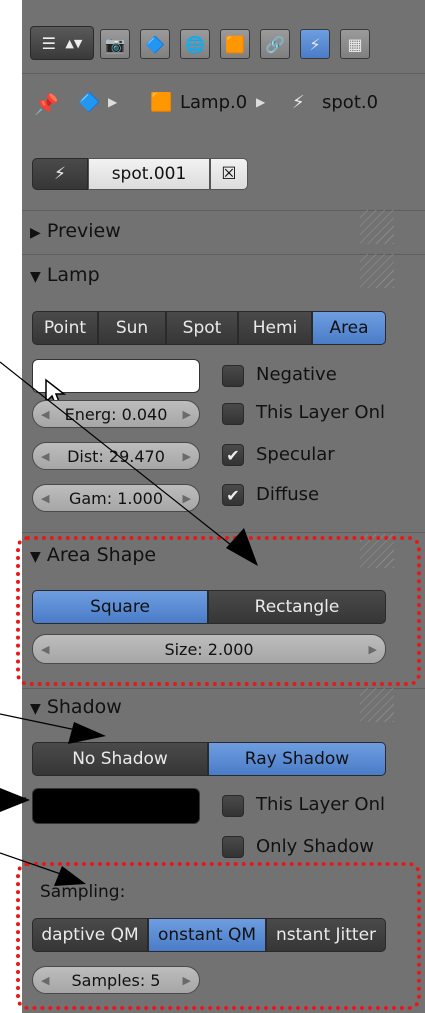 The height and width of the screenshot is (1013, 425). I want to click on highlight-box-area-shape, so click(218, 611).